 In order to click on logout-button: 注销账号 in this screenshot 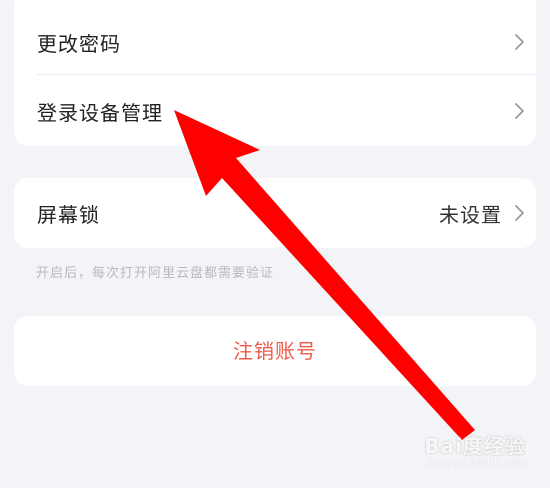, I will do `click(275, 351)`.